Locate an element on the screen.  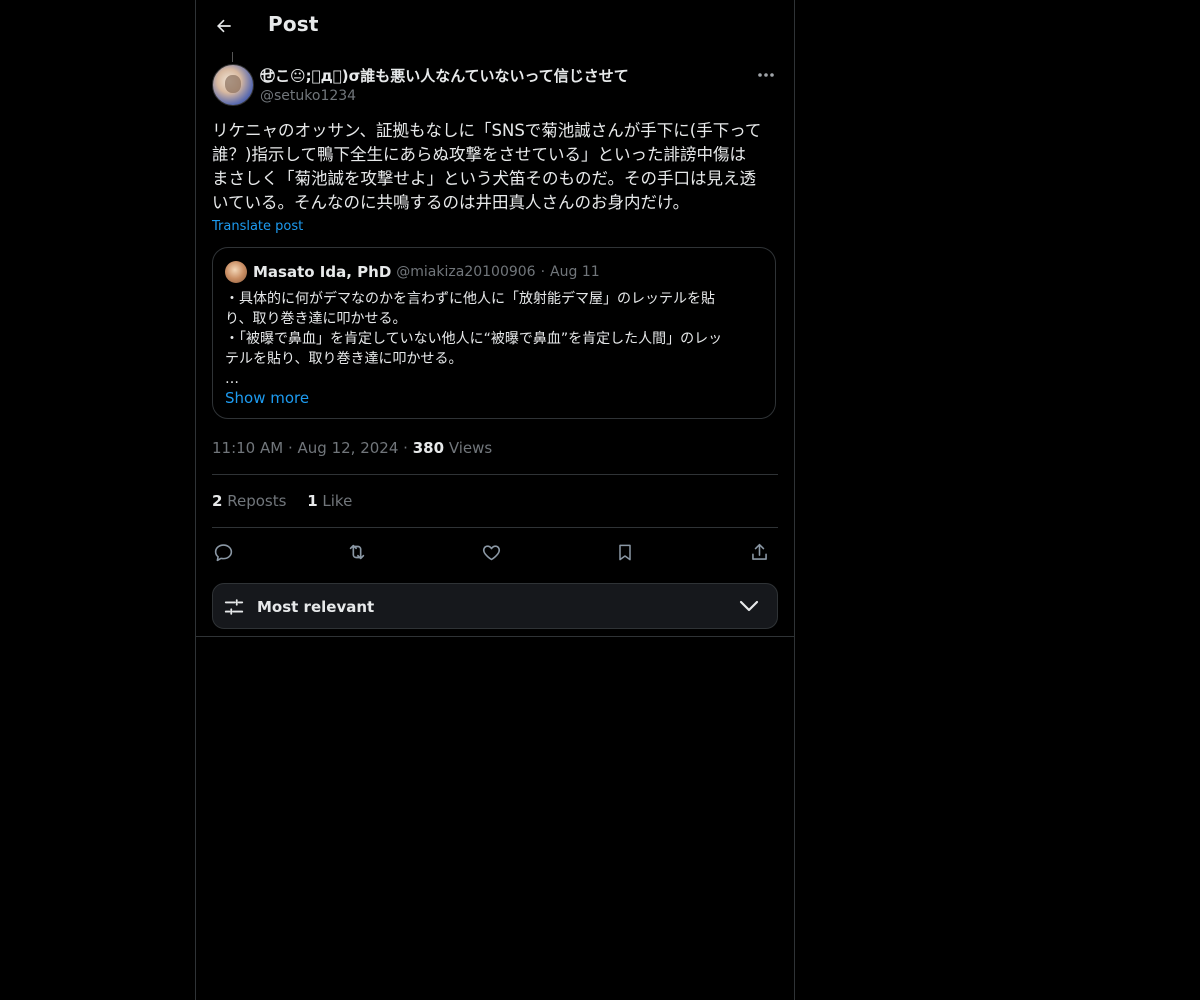
more-options-button is located at coordinates (766, 75).